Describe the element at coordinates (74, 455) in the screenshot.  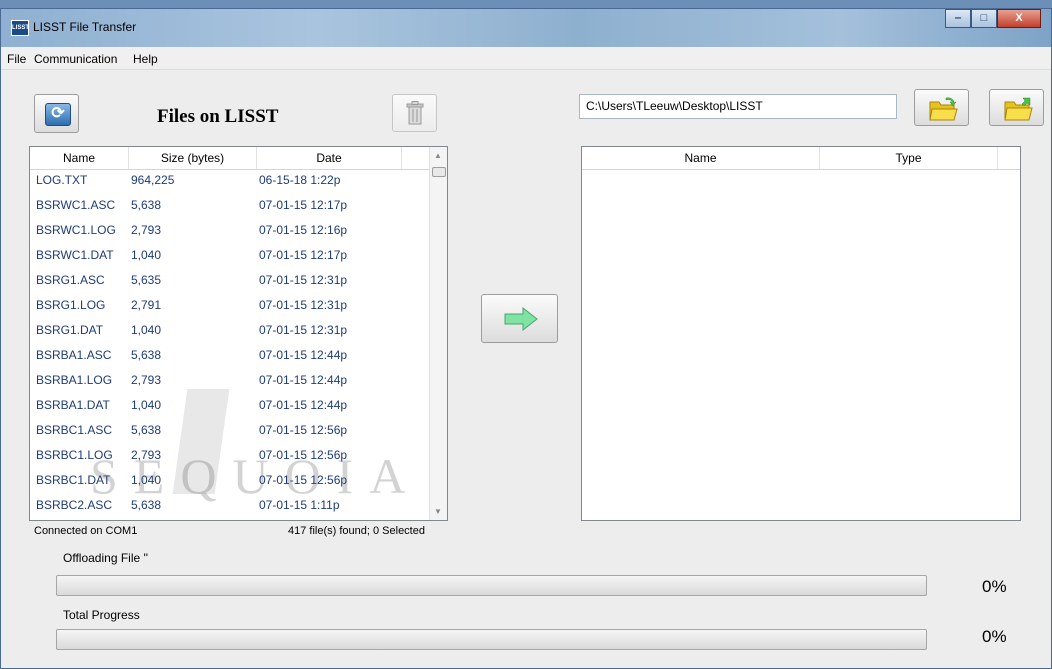
I see `file-name-cell: BSRBC1.LOG` at that location.